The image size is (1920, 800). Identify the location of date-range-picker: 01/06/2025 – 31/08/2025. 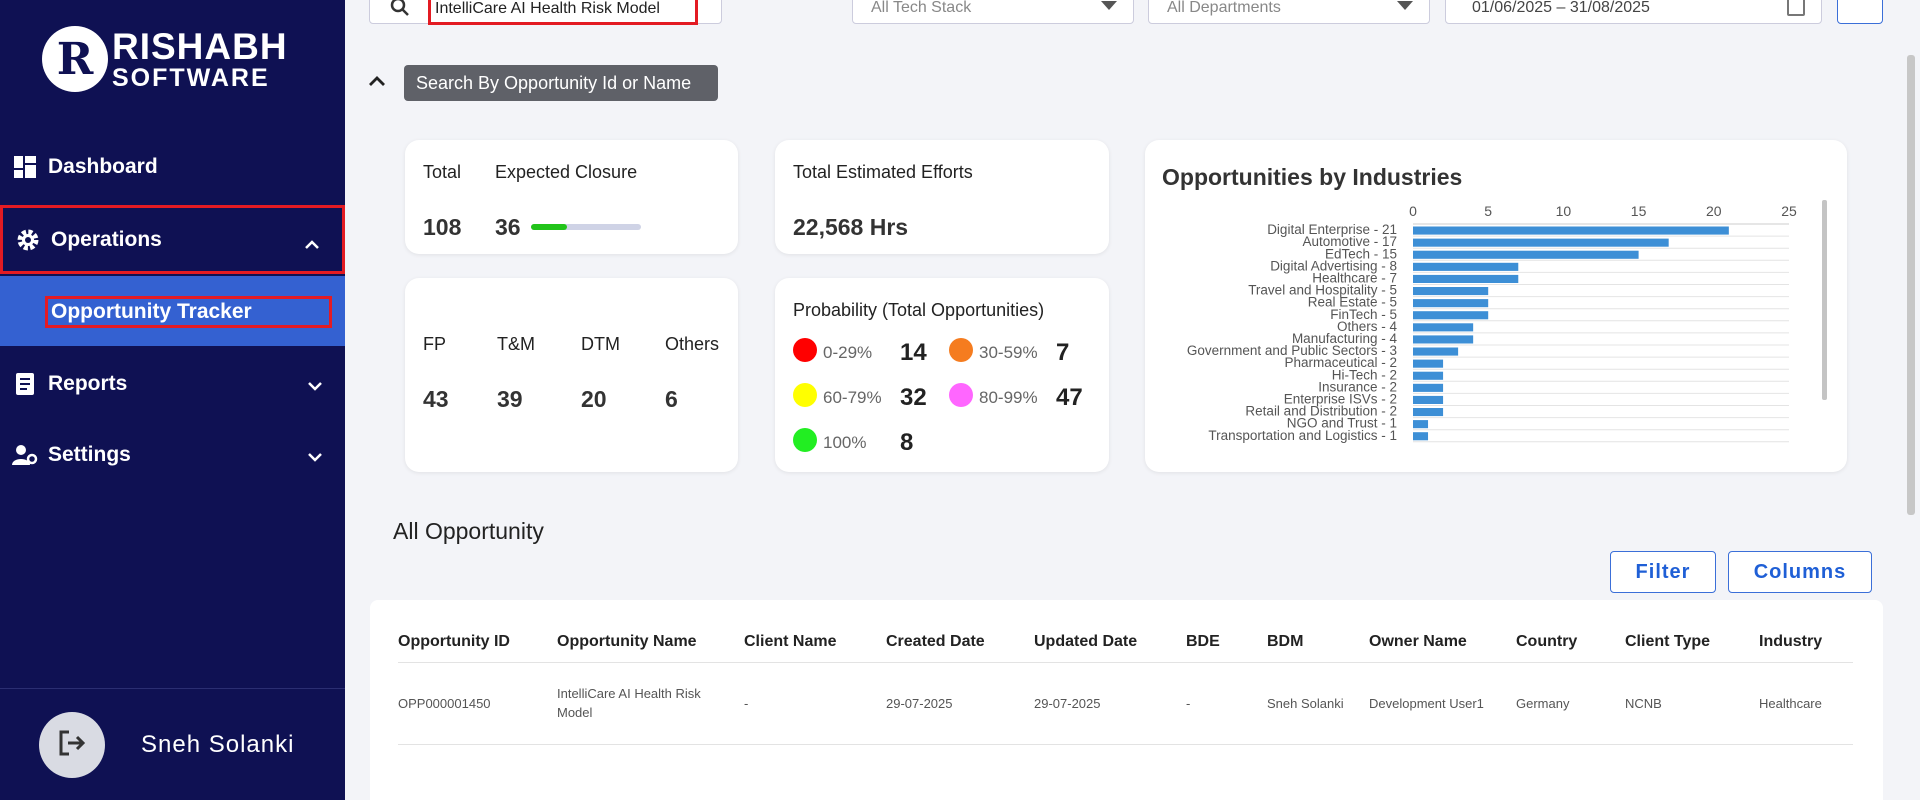
(1633, 12).